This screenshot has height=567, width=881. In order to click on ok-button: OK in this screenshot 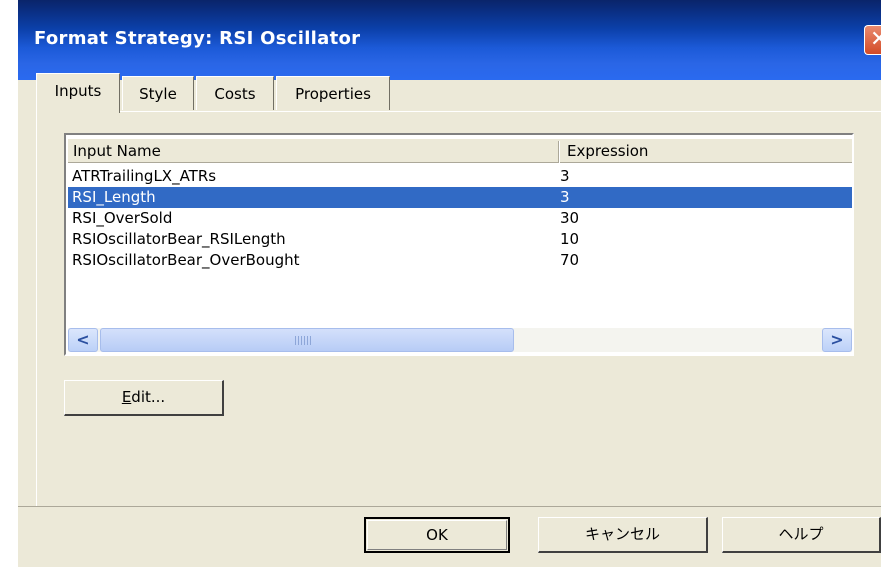, I will do `click(437, 535)`.